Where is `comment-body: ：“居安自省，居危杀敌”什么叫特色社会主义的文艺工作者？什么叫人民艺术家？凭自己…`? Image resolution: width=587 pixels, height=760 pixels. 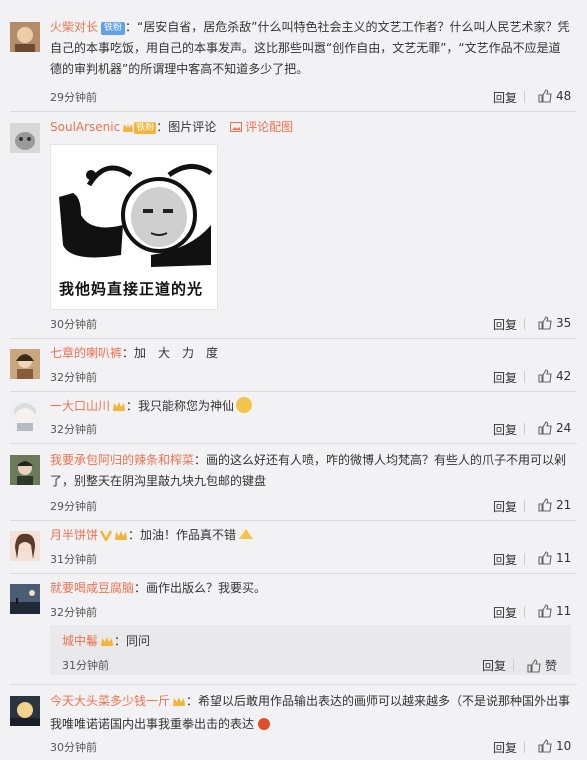 comment-body: ：“居安自省，居危杀敌”什么叫特色社会主义的文艺工作者？什么叫人民艺术家？凭自己… is located at coordinates (310, 48).